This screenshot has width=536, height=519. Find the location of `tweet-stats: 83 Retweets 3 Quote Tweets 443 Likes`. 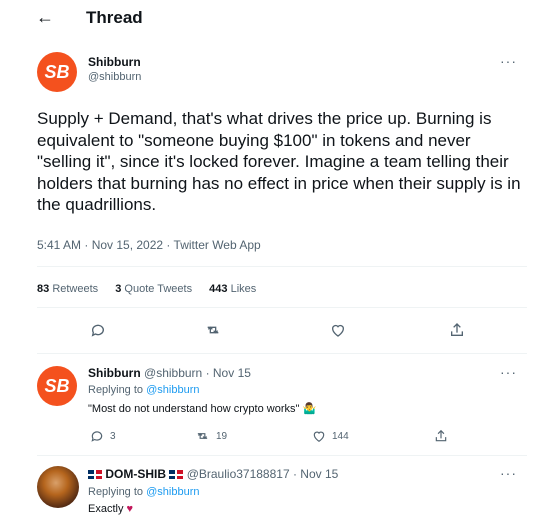

tweet-stats: 83 Retweets 3 Quote Tweets 443 Likes is located at coordinates (153, 289).